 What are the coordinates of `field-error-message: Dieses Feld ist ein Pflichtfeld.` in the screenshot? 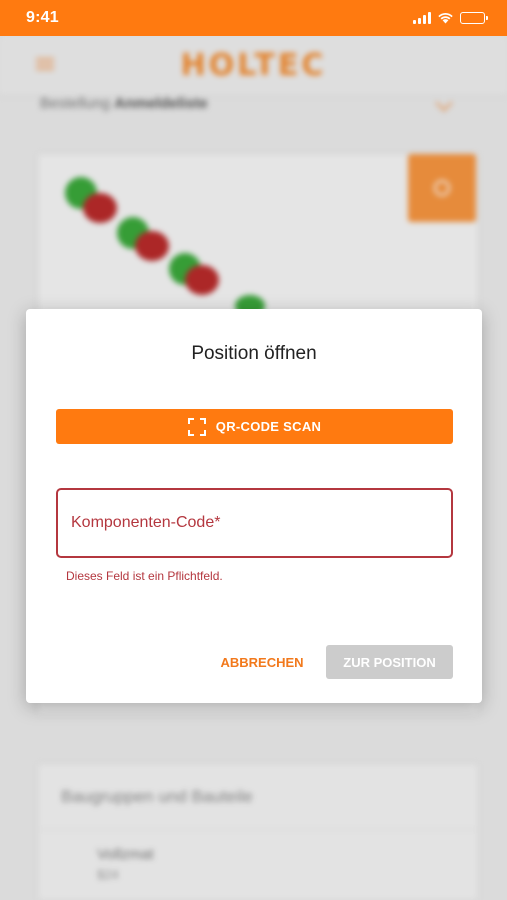 It's located at (144, 576).